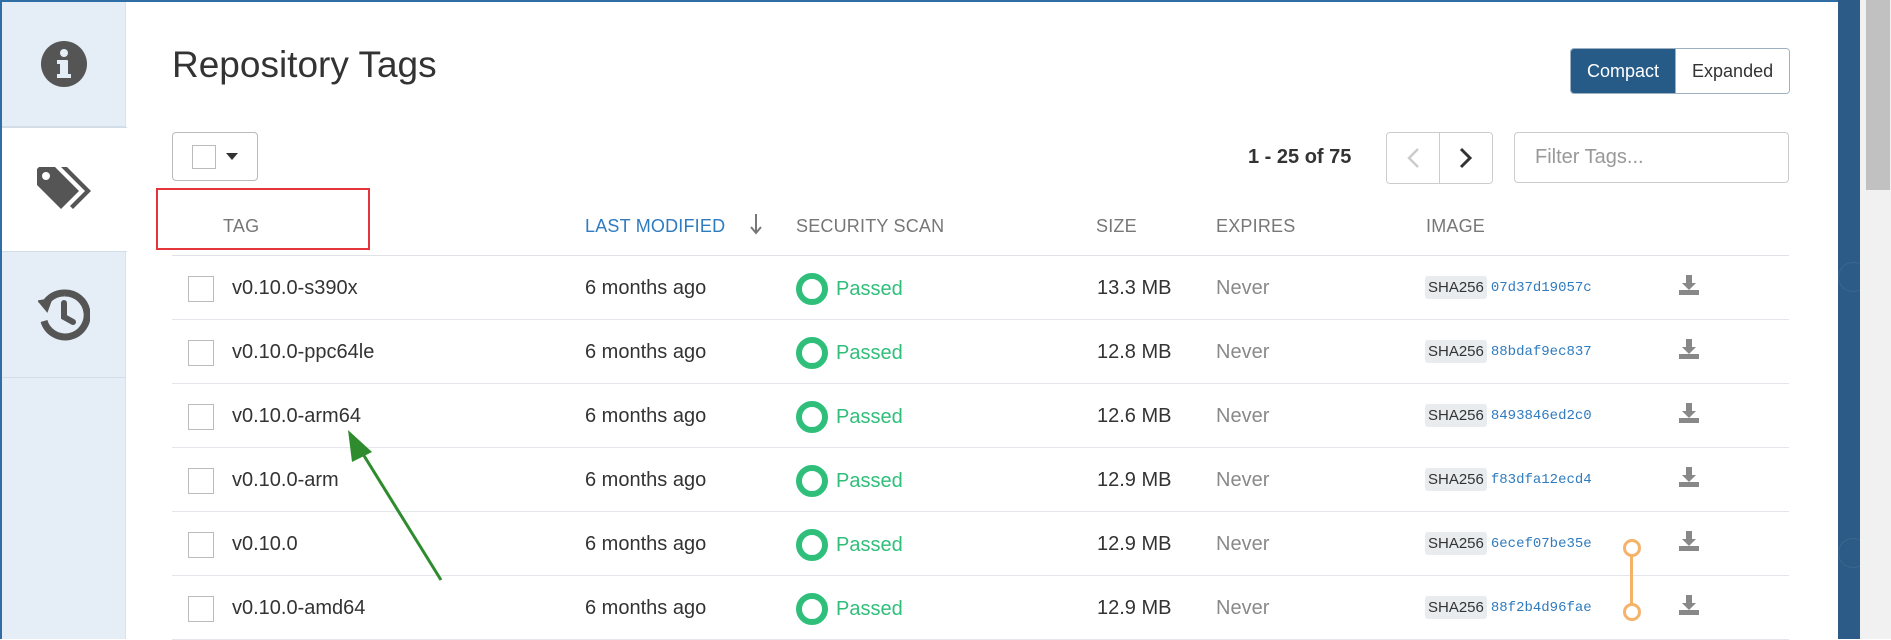 This screenshot has width=1891, height=640. What do you see at coordinates (1541, 288) in the screenshot?
I see `sha-hash: 07d37d19057c` at bounding box center [1541, 288].